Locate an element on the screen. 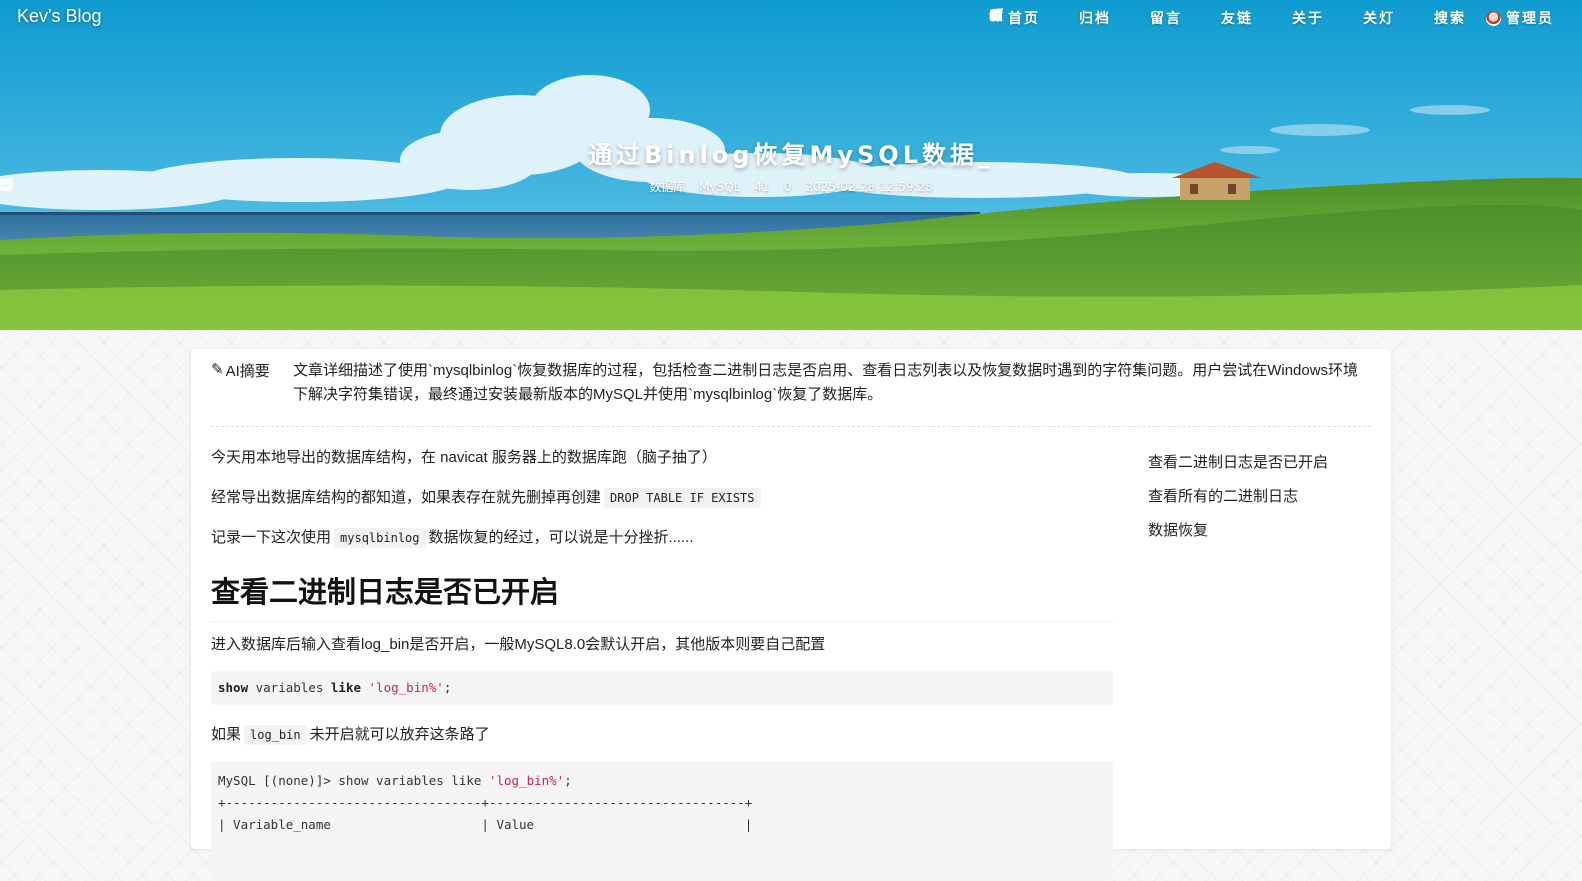  nav-lights-off: 关灯 is located at coordinates (1192, 18).